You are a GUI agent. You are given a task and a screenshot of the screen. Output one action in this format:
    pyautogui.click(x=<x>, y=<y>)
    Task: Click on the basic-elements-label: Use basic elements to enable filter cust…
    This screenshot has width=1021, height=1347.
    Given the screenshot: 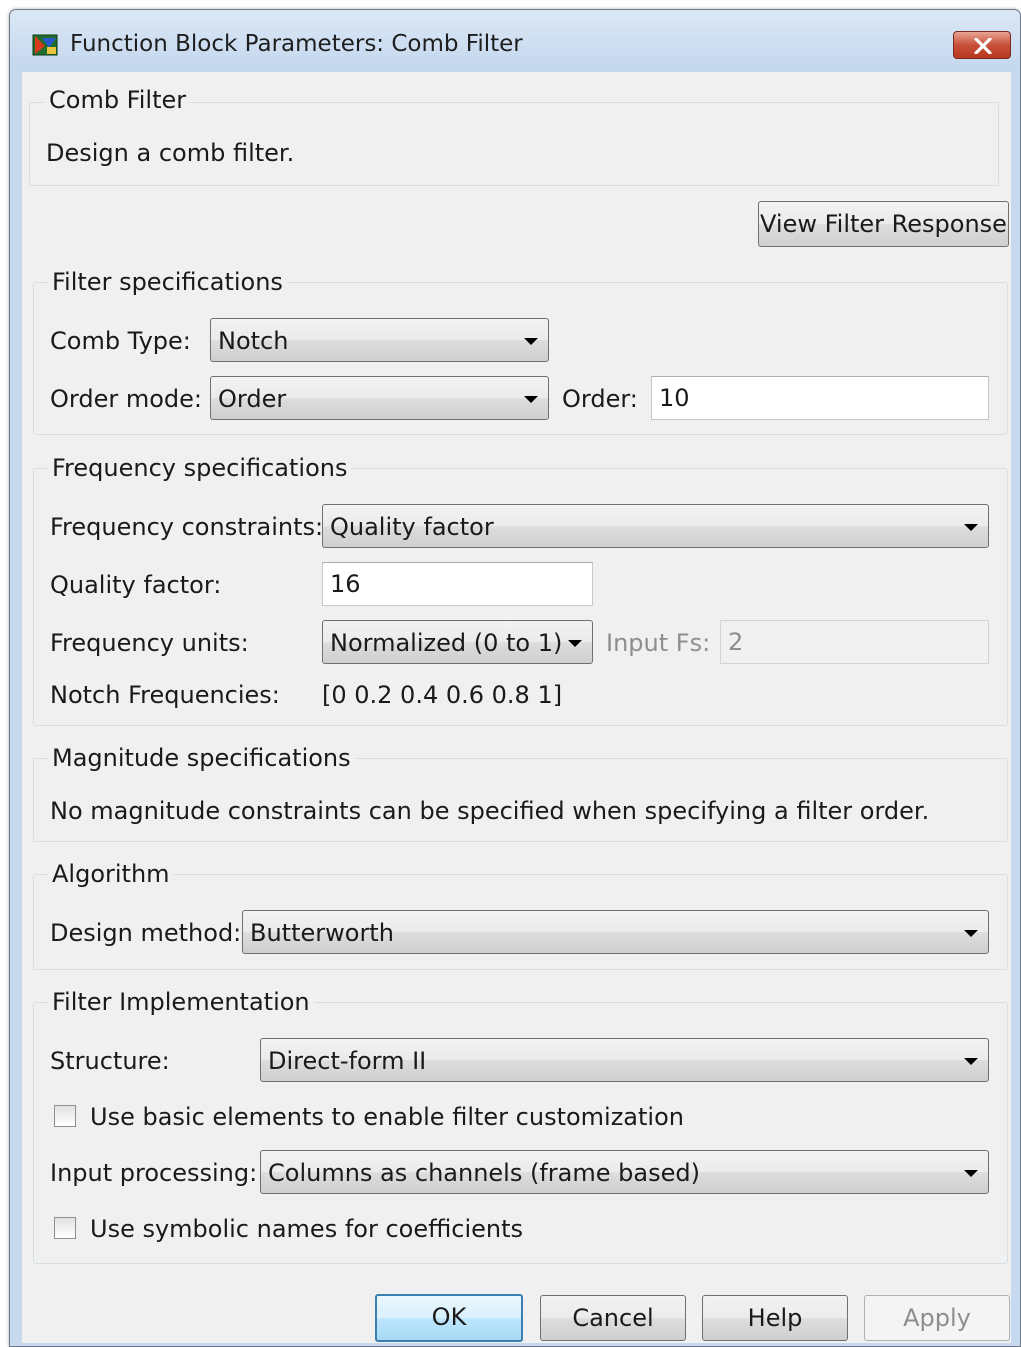 What is the action you would take?
    pyautogui.click(x=387, y=1117)
    